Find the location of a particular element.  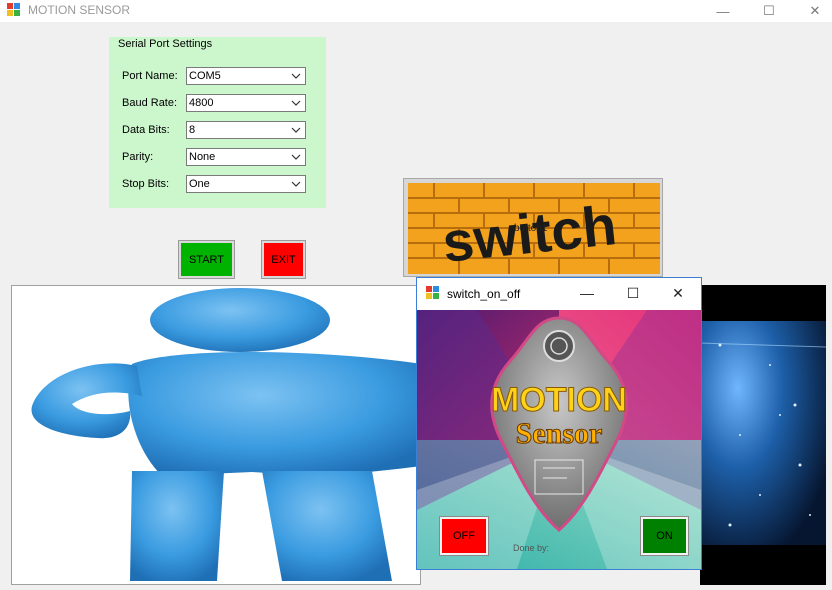

window-titlebar: MOTION SENSOR — ☐ ✕ is located at coordinates (416, 11).